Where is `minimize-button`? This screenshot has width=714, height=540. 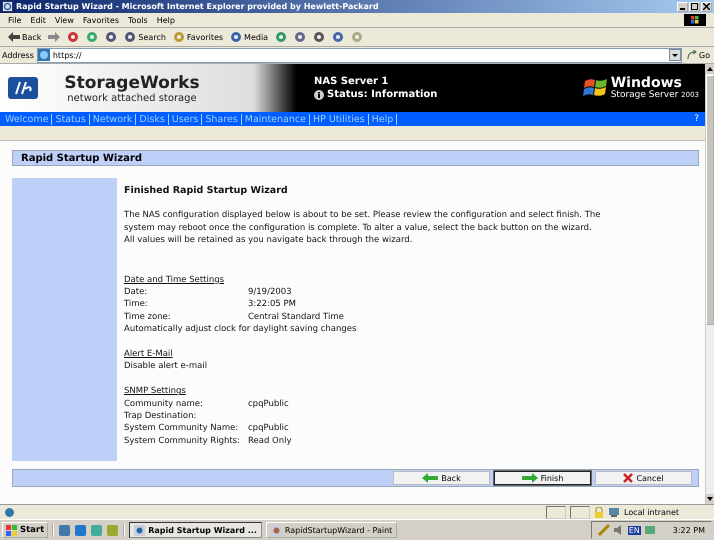
minimize-button is located at coordinates (682, 7).